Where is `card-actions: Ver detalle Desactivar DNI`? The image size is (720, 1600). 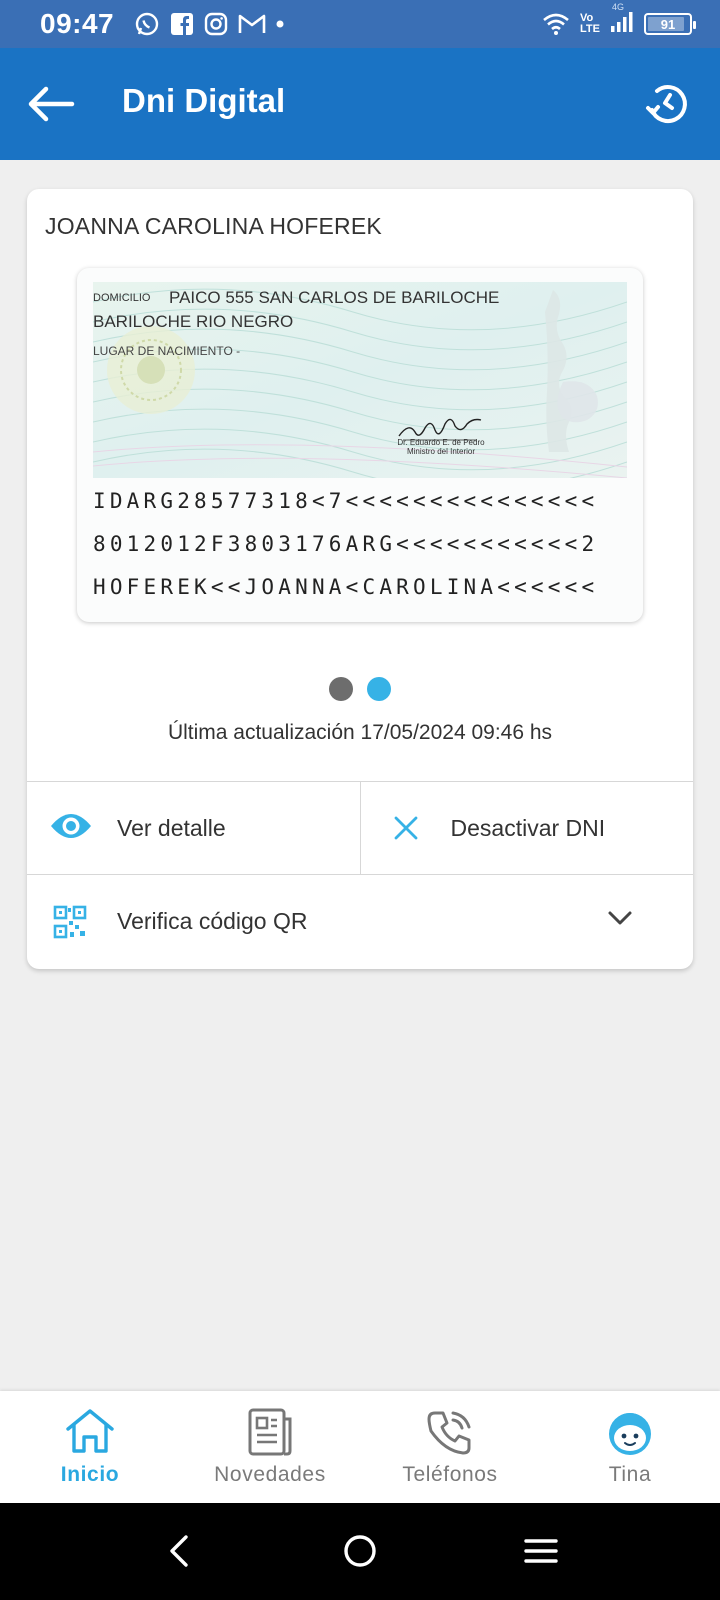 card-actions: Ver detalle Desactivar DNI is located at coordinates (360, 828).